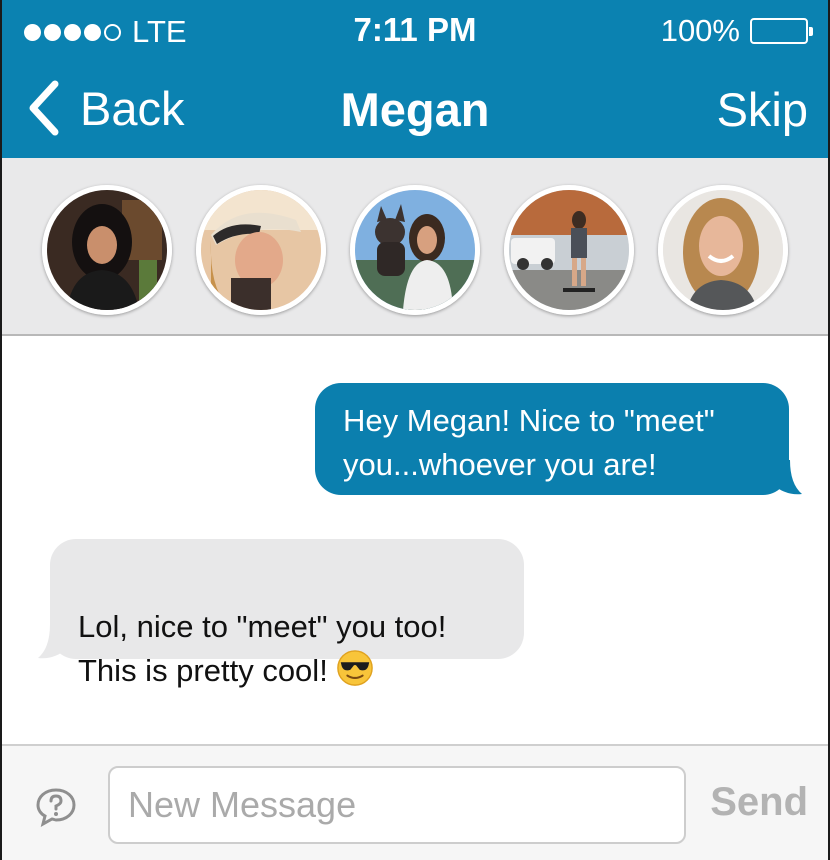  What do you see at coordinates (53, 641) in the screenshot?
I see `incoming-bubble-tail` at bounding box center [53, 641].